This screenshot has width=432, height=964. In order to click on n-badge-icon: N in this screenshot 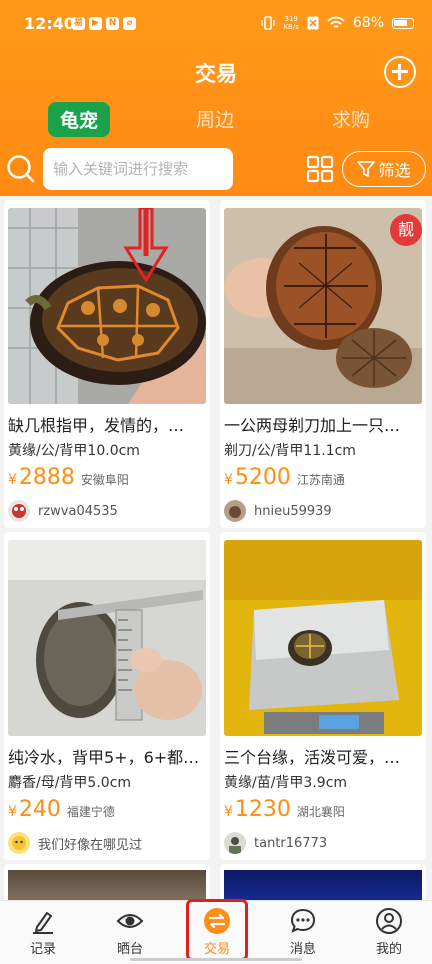, I will do `click(112, 23)`.